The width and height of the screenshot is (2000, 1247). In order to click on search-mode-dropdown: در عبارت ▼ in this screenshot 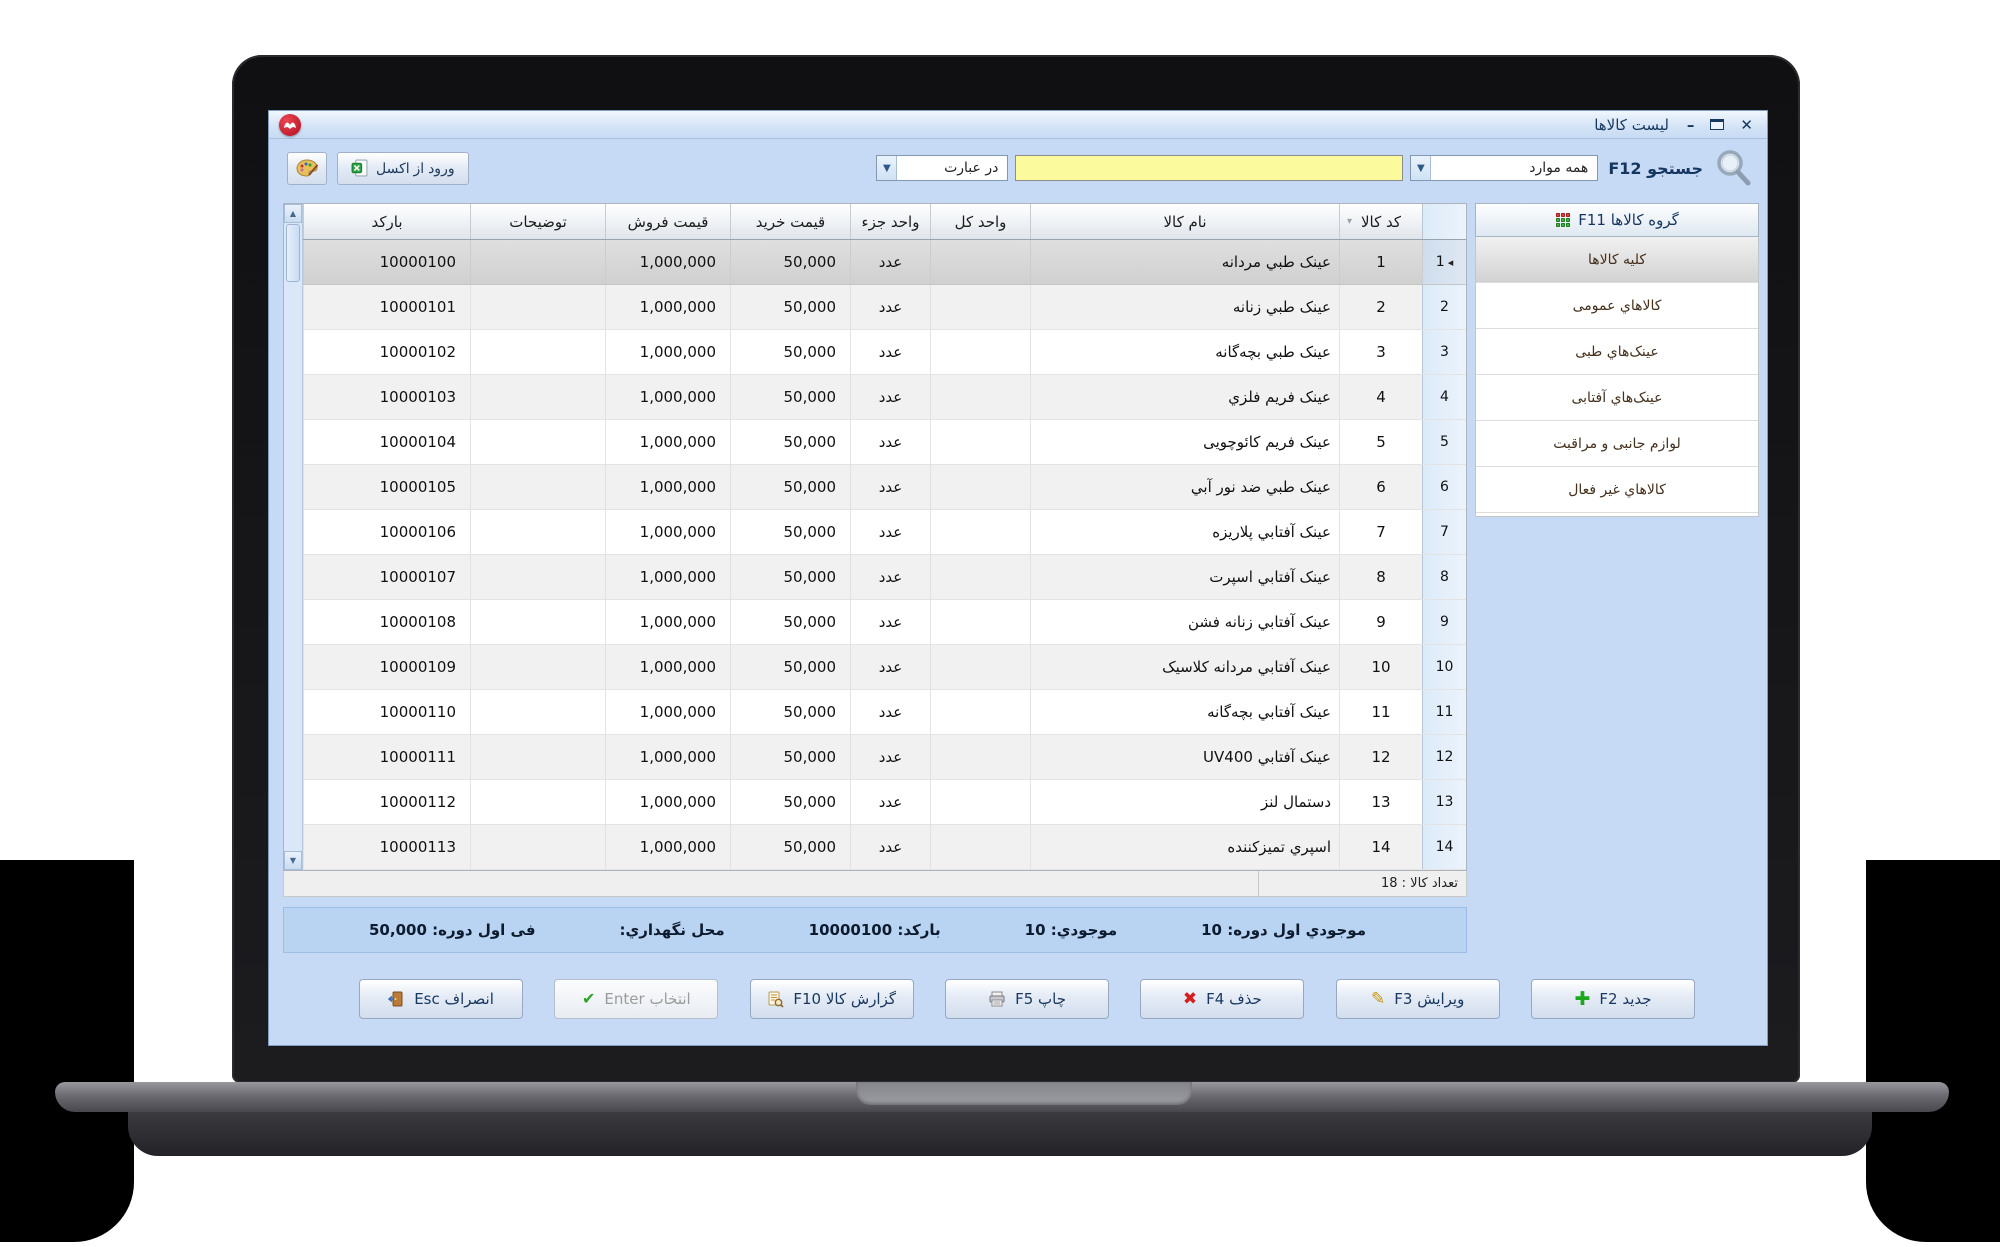, I will do `click(942, 168)`.